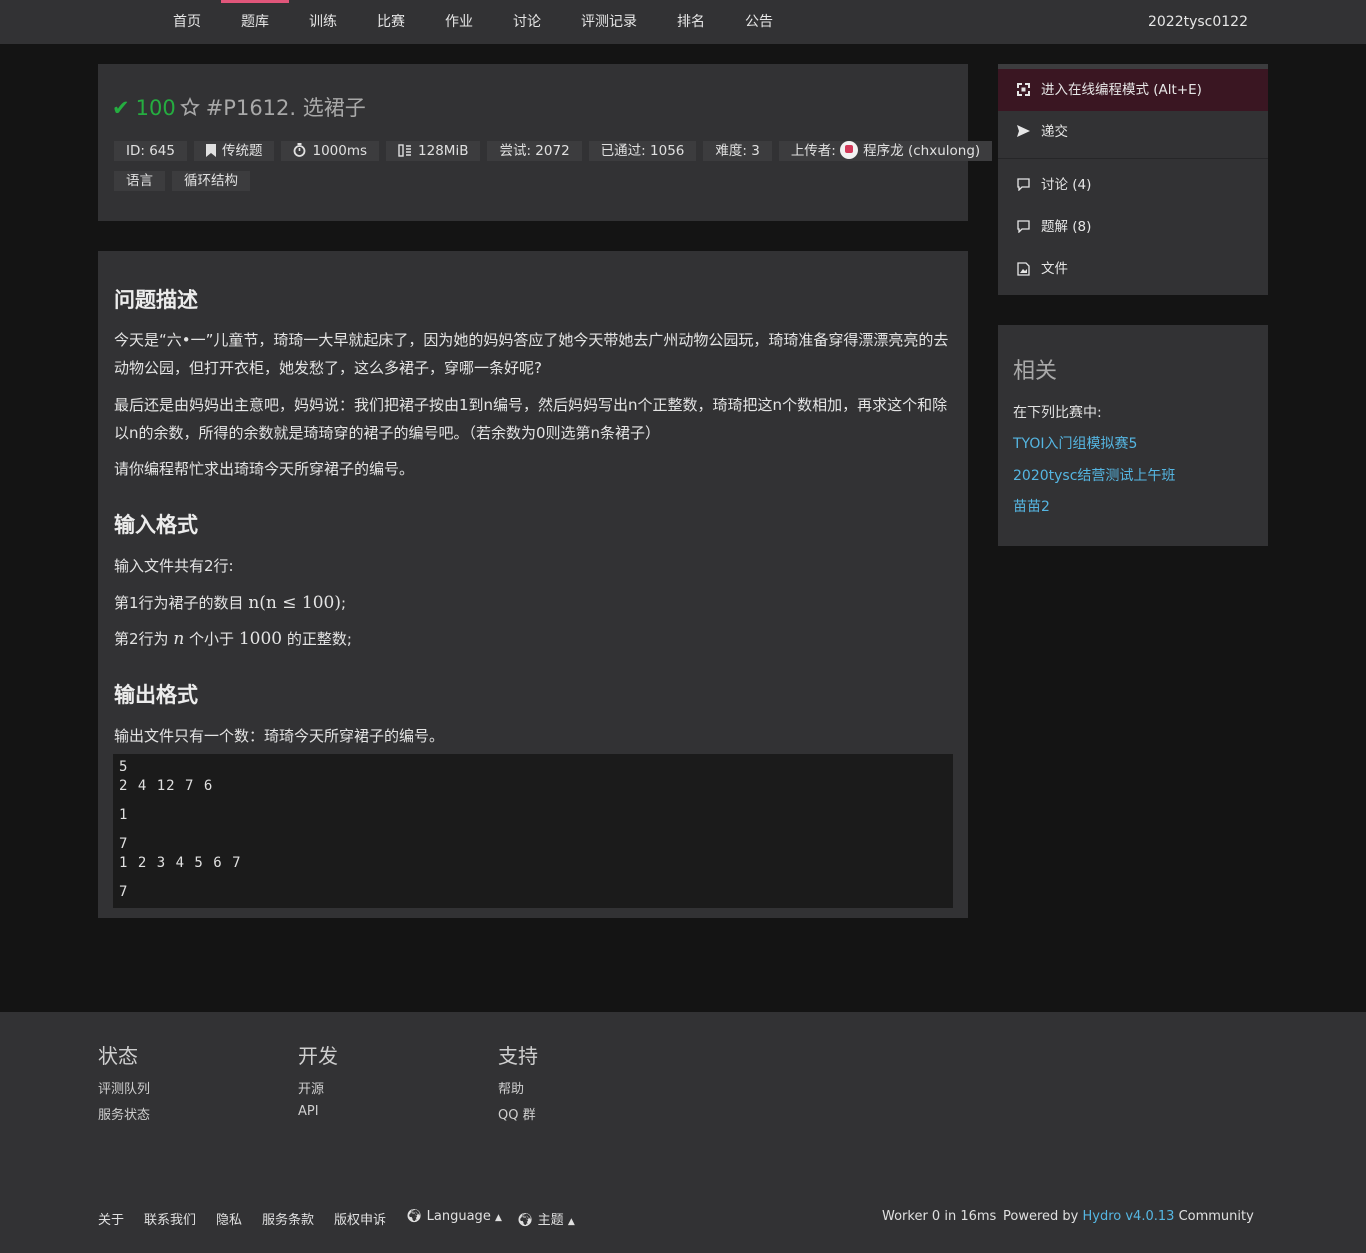  I want to click on tag-loop: 循环结构, so click(211, 181).